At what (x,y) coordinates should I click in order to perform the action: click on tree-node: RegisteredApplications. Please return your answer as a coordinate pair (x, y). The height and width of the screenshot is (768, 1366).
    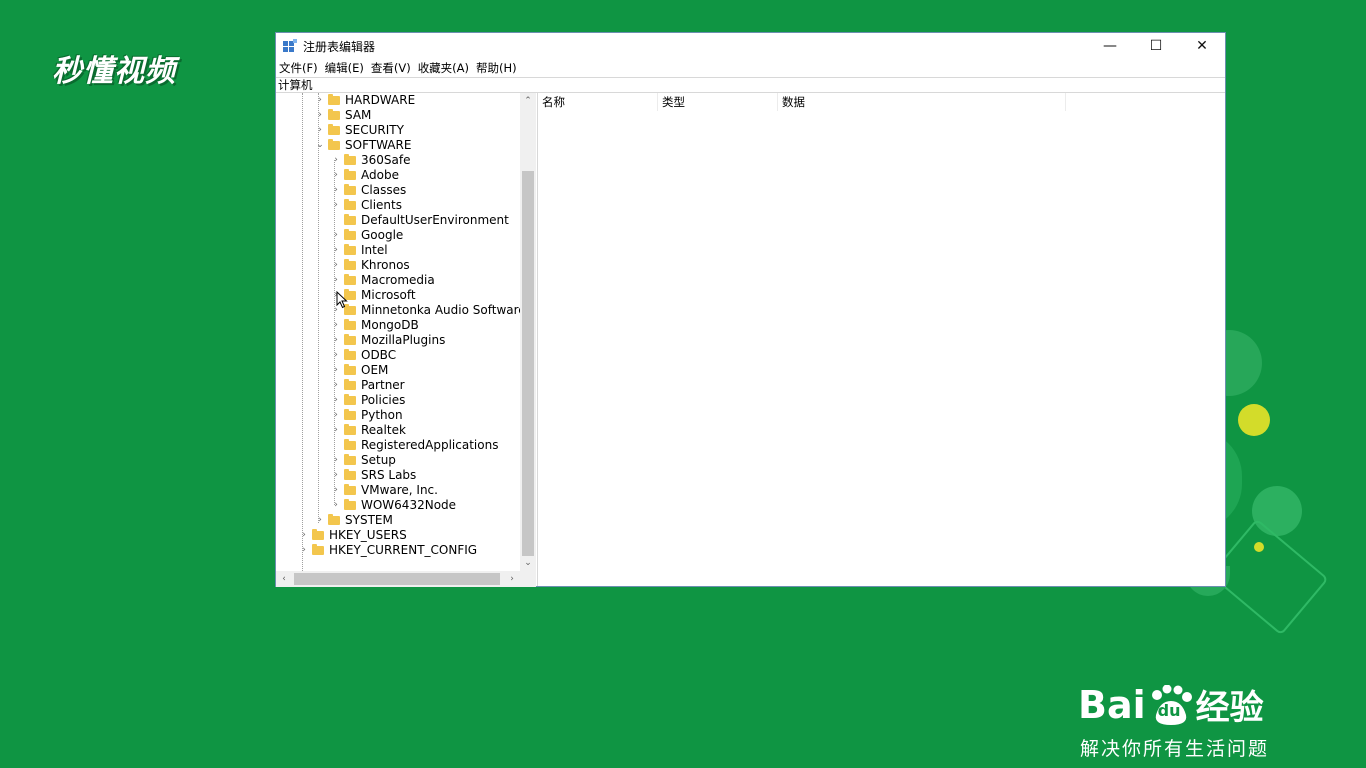
    Looking at the image, I should click on (398, 445).